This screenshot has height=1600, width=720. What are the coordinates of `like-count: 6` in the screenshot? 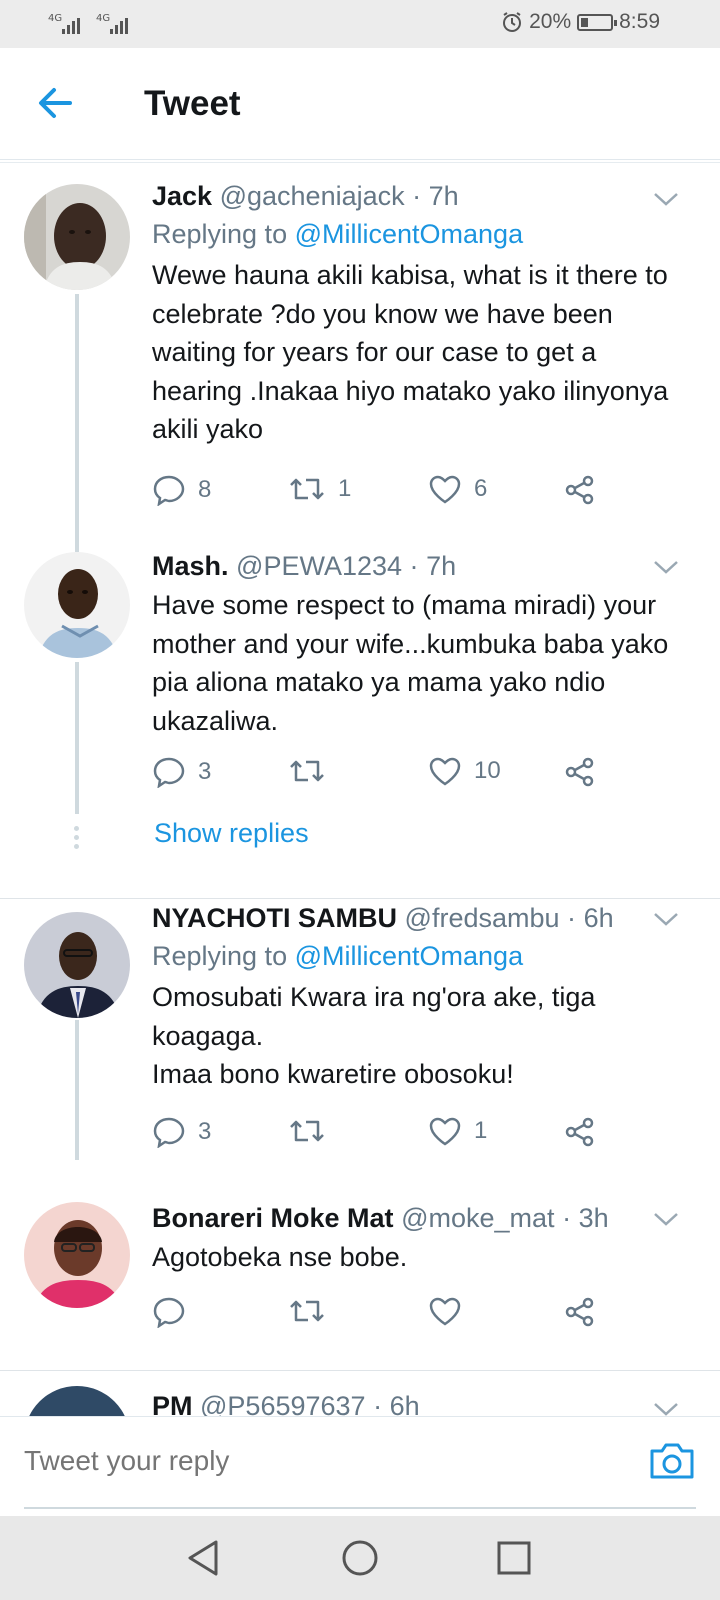 It's located at (481, 488).